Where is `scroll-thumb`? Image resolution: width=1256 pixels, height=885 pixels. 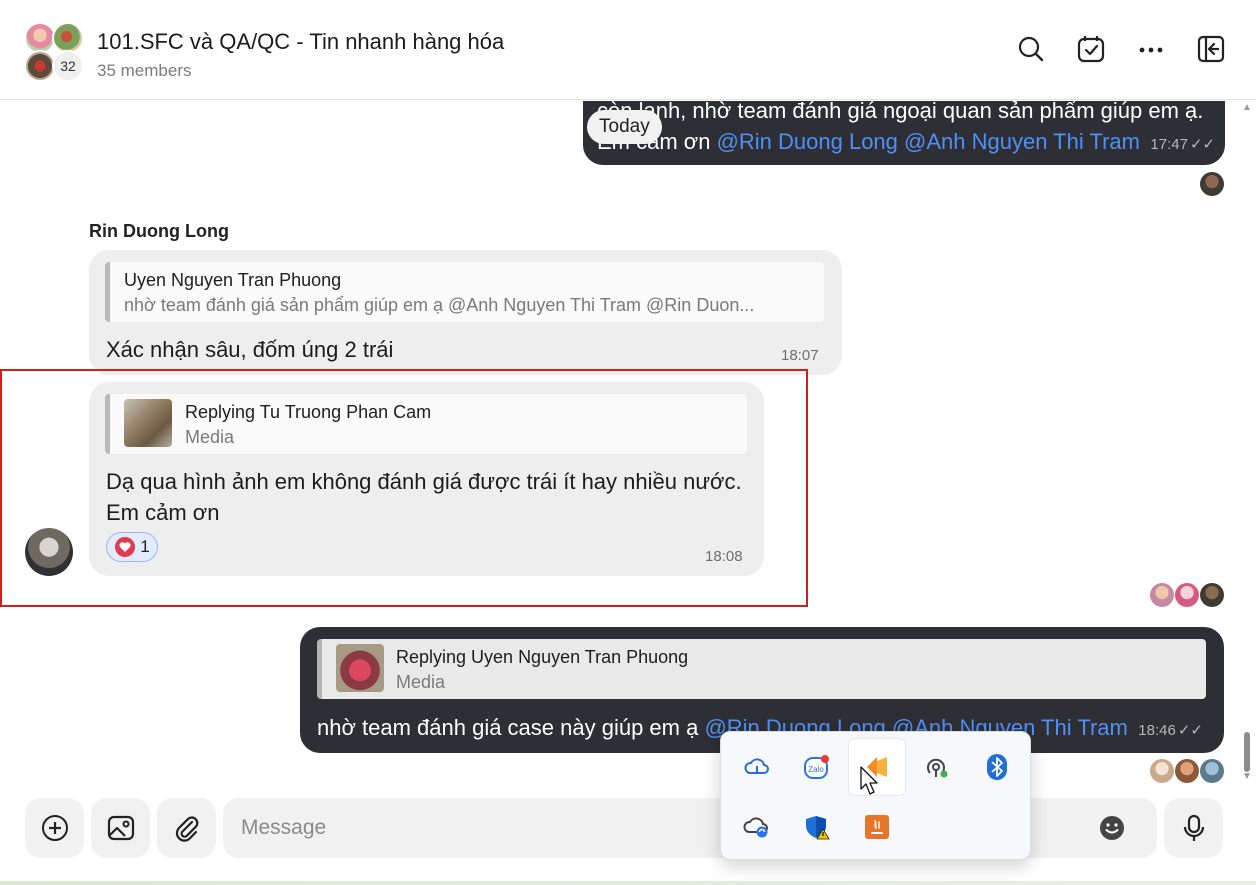 scroll-thumb is located at coordinates (1247, 752).